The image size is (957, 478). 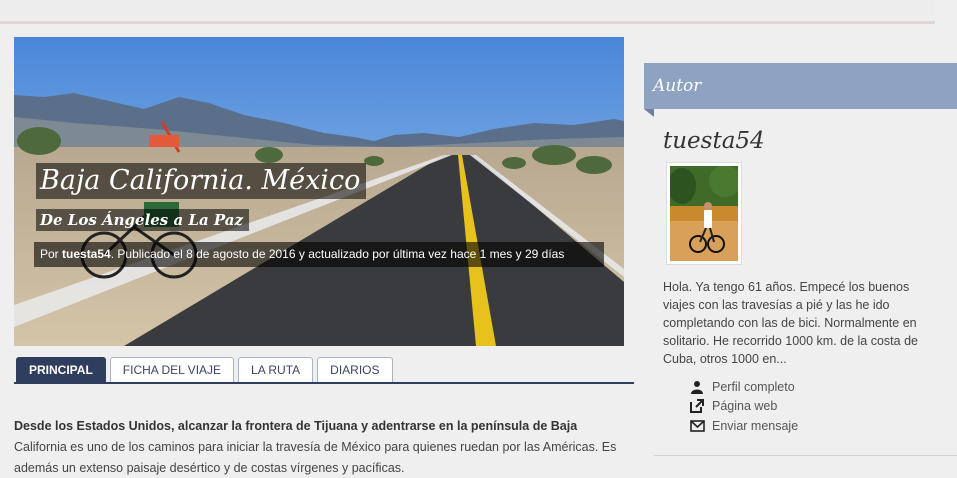 What do you see at coordinates (697, 387) in the screenshot?
I see `user-icon` at bounding box center [697, 387].